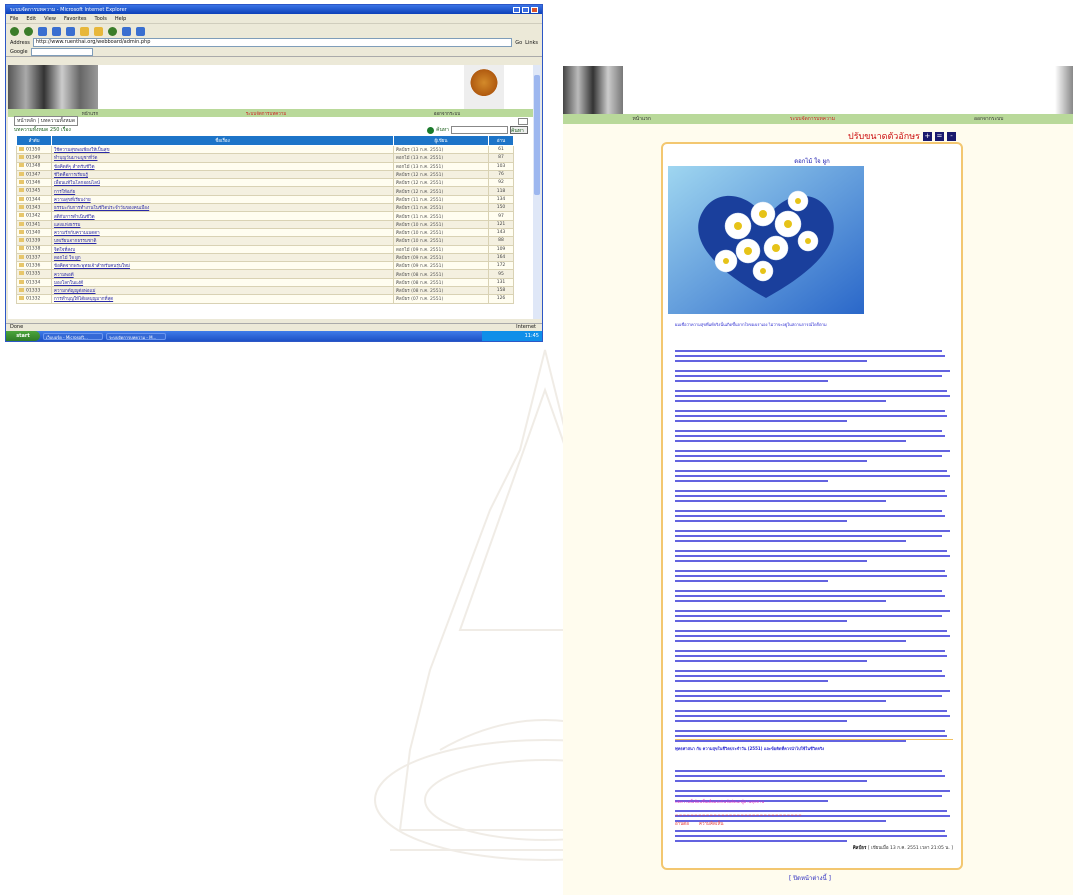 This screenshot has width=1073, height=895. What do you see at coordinates (222, 232) in the screenshot?
I see `row-title-link: ความรักกับความเมตตา` at bounding box center [222, 232].